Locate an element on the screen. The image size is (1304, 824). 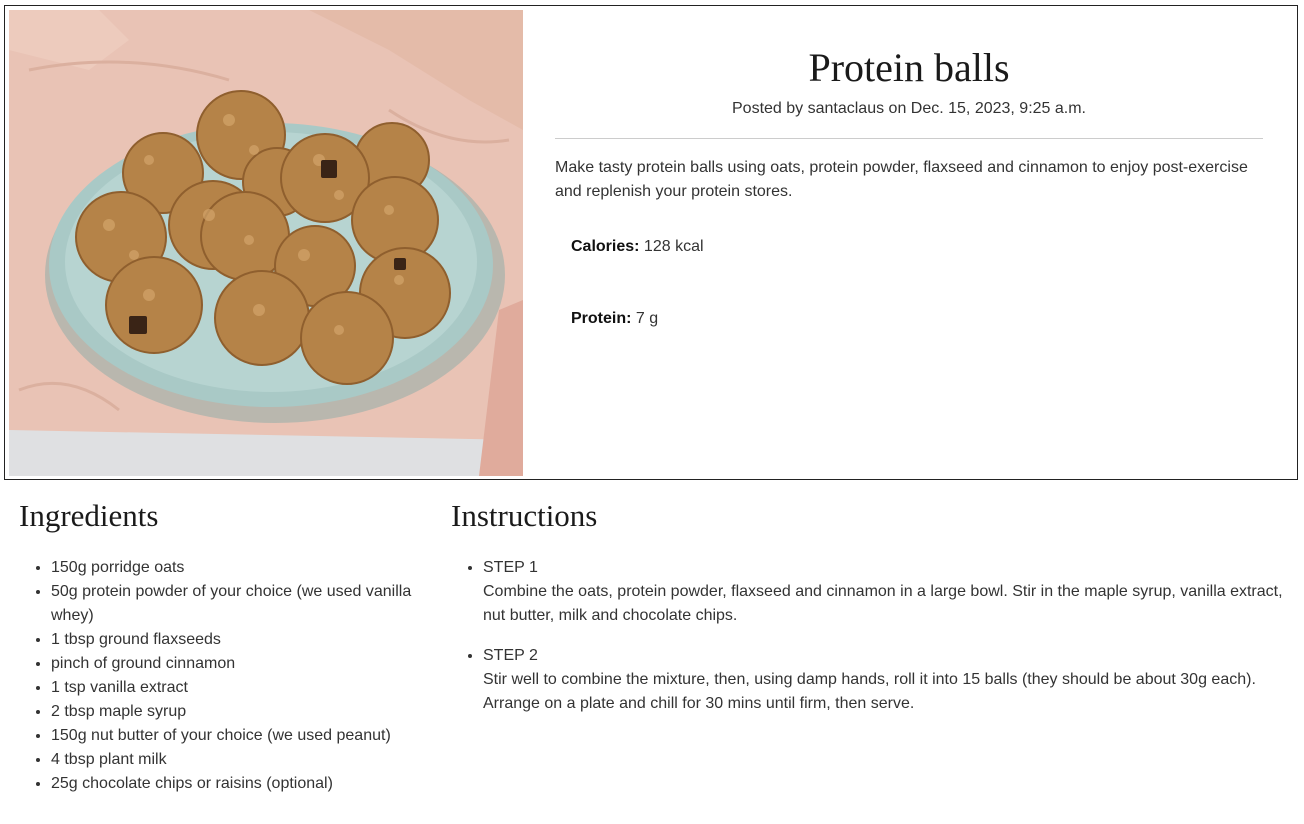
ingredient-item: 150g porridge oats is located at coordinates (240, 568).